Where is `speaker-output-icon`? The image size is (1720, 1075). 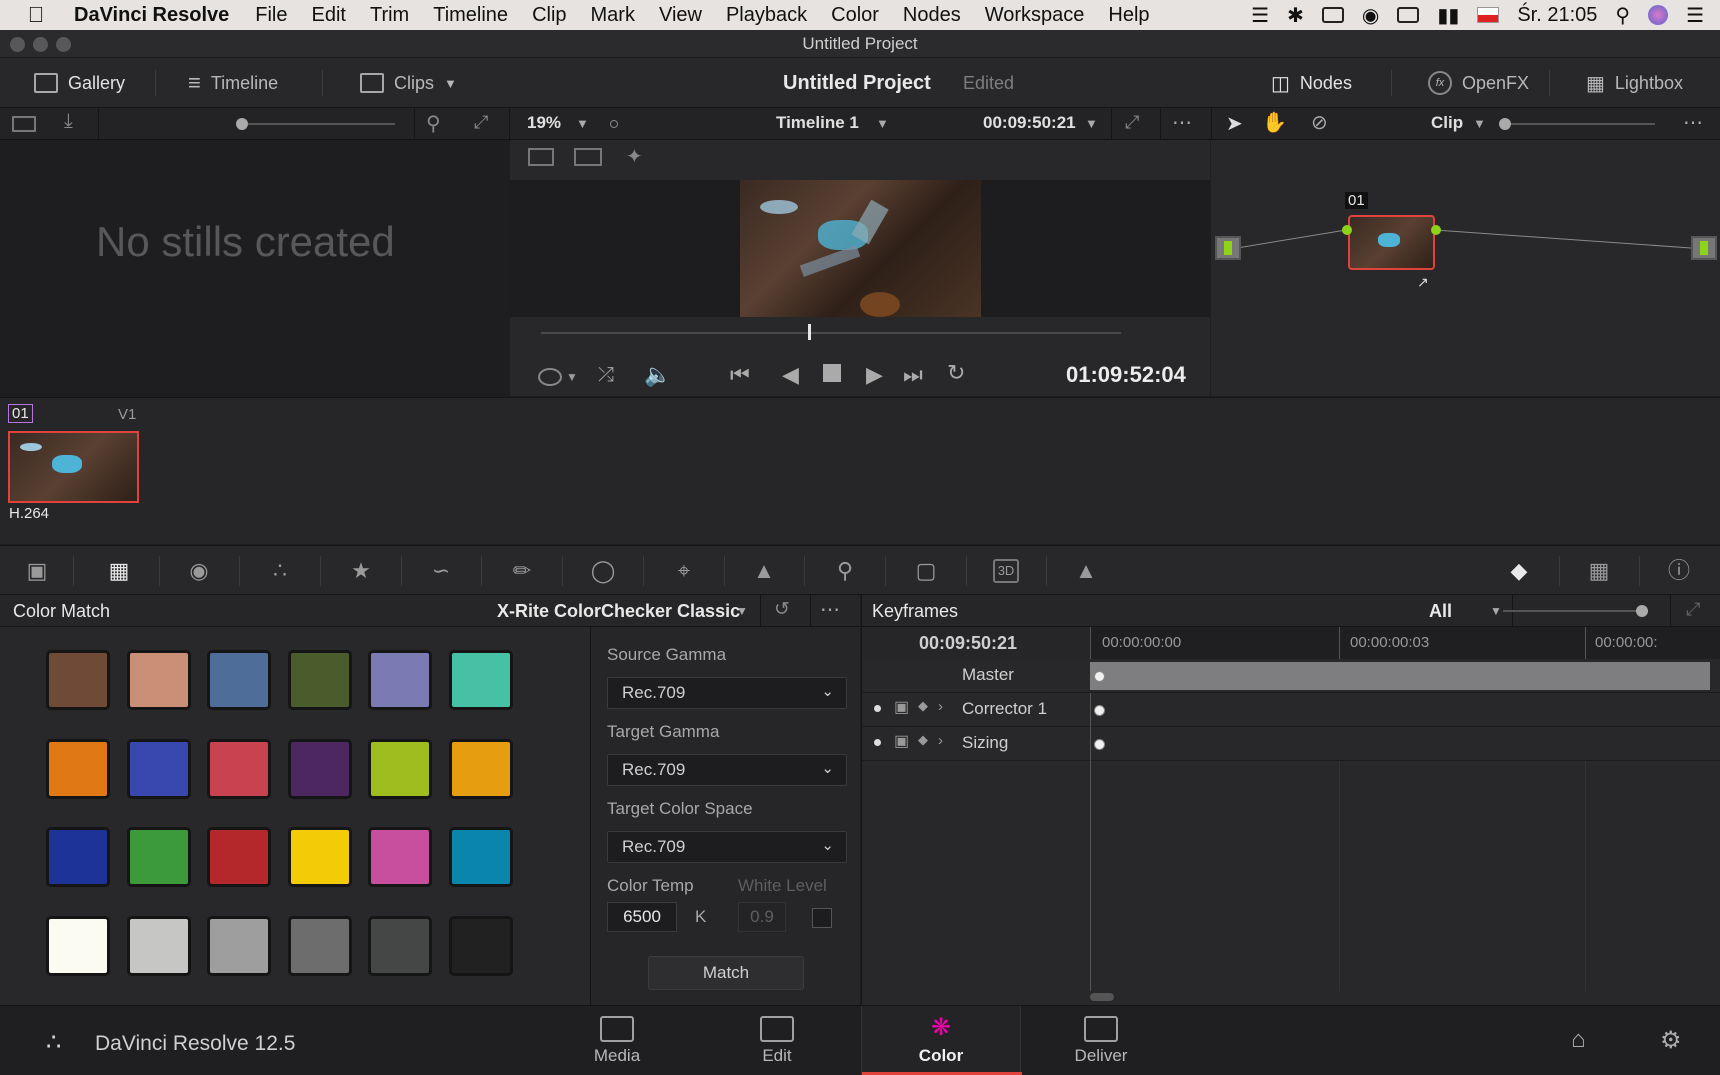
speaker-output-icon is located at coordinates (550, 377).